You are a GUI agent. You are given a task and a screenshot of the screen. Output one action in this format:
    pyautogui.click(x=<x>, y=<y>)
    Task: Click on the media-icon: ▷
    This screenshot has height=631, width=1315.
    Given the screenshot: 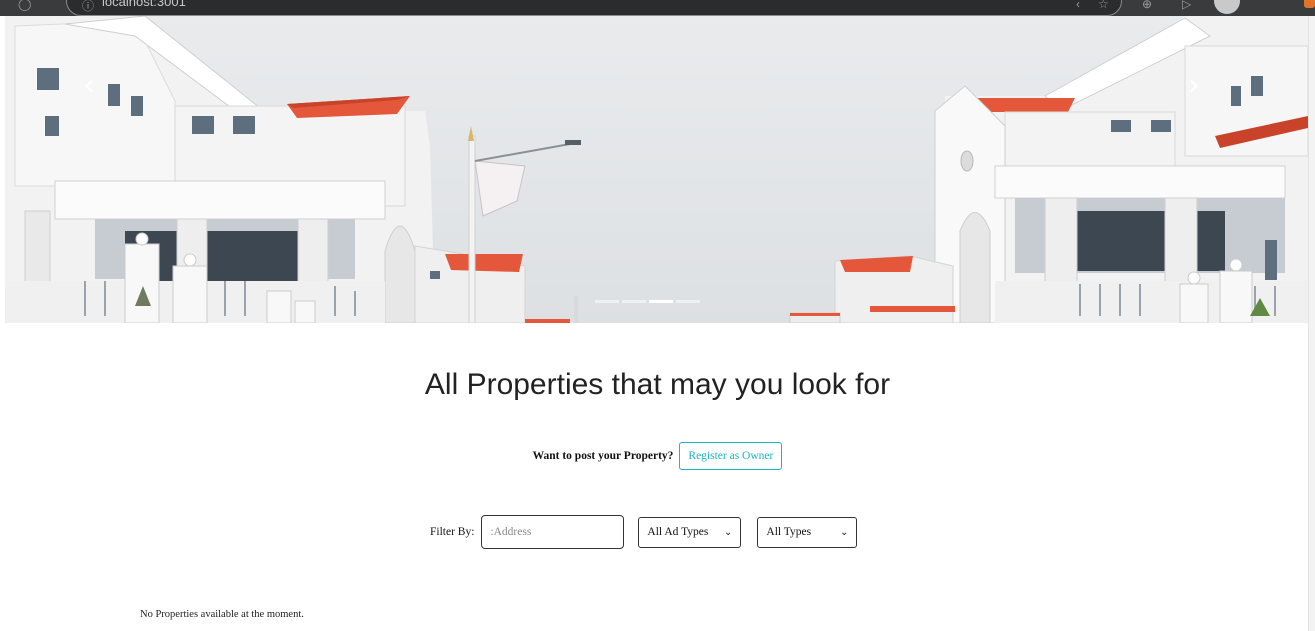 What is the action you would take?
    pyautogui.click(x=1186, y=5)
    